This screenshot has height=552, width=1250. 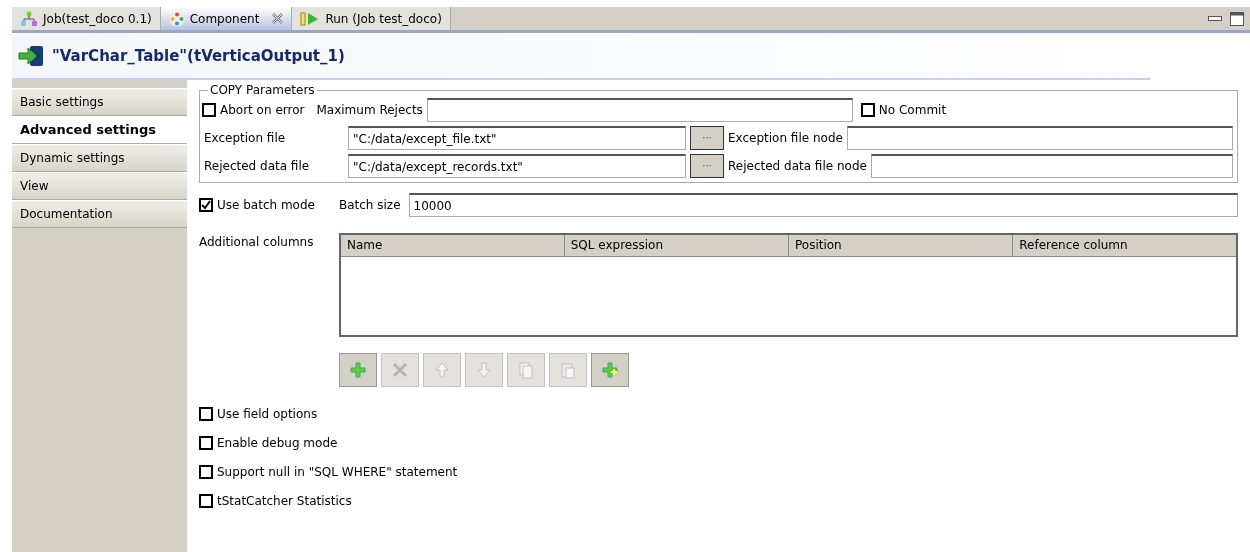 I want to click on column-header: Position, so click(x=900, y=245).